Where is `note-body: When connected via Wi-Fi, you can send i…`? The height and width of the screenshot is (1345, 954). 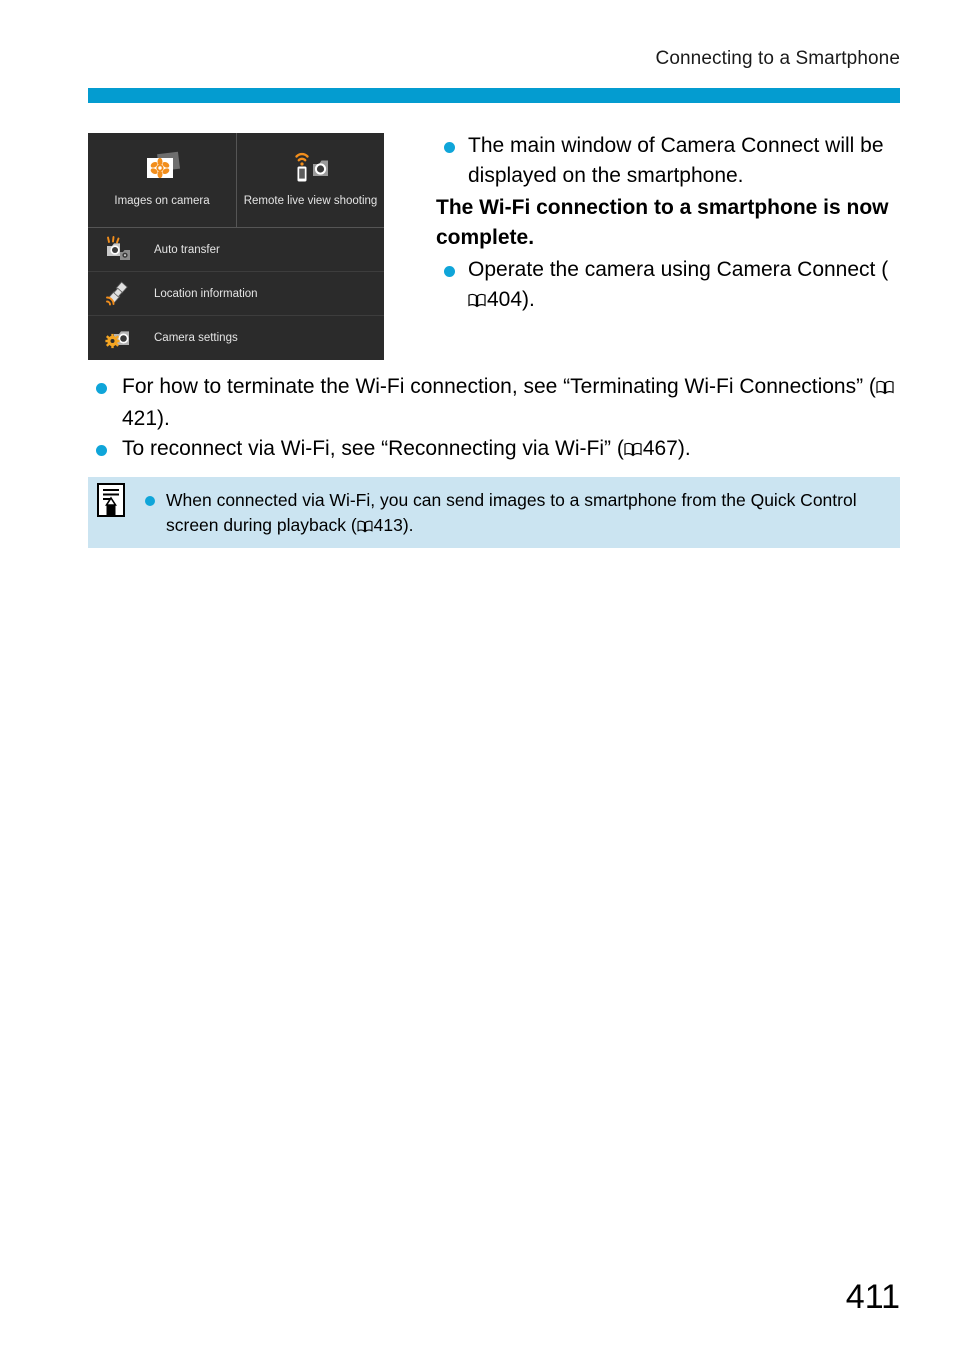 note-body: When connected via Wi-Fi, you can send i… is located at coordinates (512, 514).